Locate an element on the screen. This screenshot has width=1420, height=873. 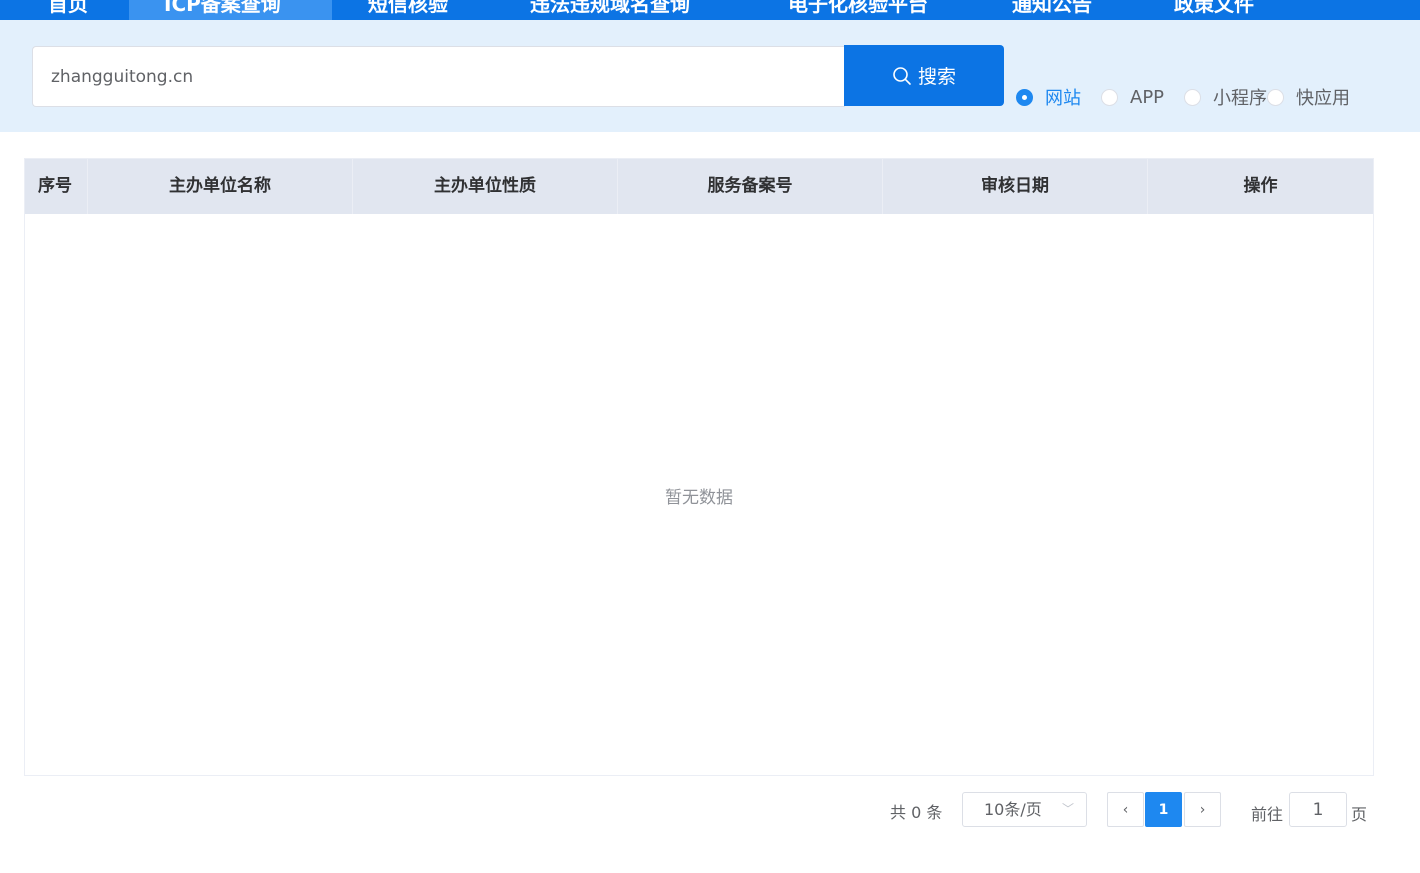
prev-page-button: ‹ is located at coordinates (1125, 809).